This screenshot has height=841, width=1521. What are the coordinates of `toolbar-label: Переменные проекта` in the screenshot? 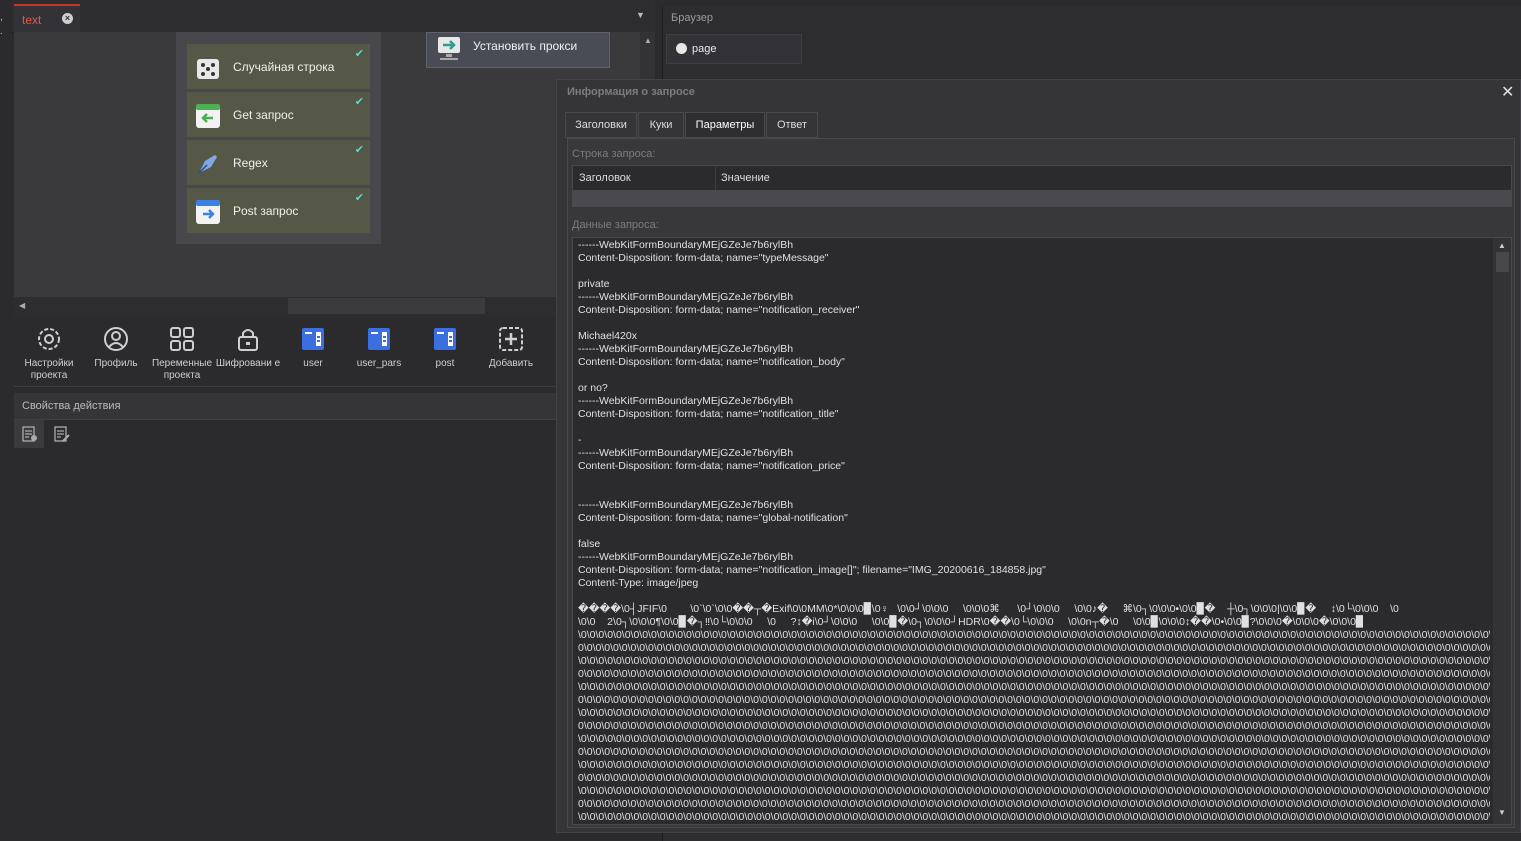 It's located at (182, 369).